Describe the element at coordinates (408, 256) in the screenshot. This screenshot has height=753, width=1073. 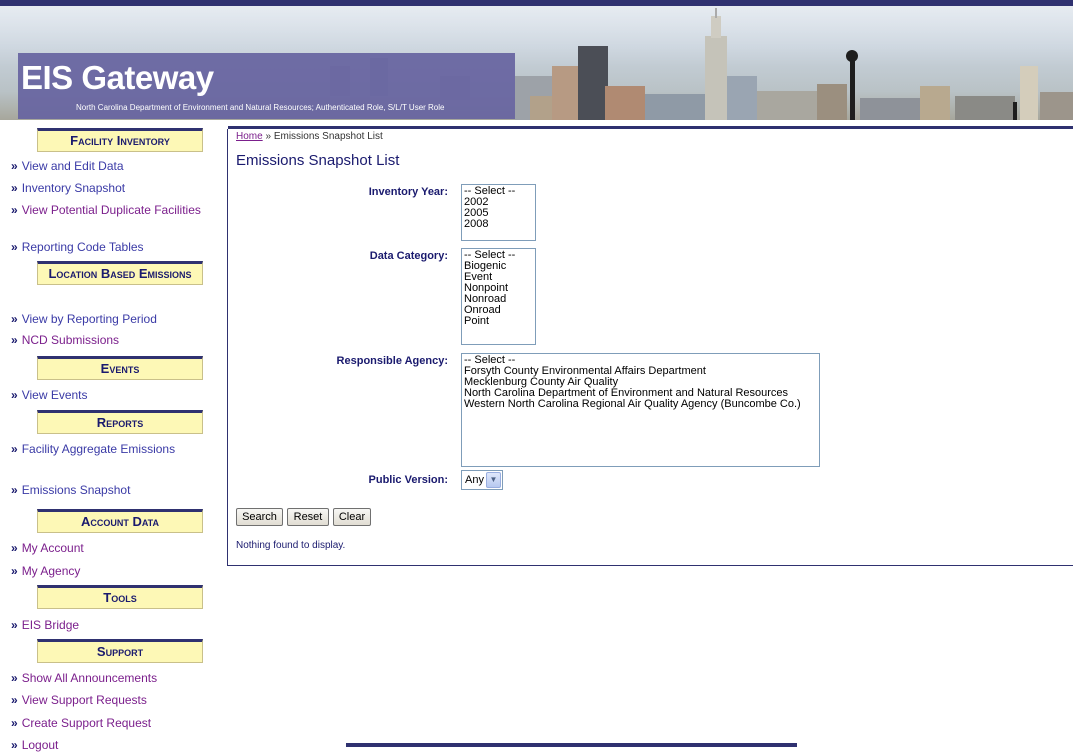
I see `data-category-label: Data Category:` at that location.